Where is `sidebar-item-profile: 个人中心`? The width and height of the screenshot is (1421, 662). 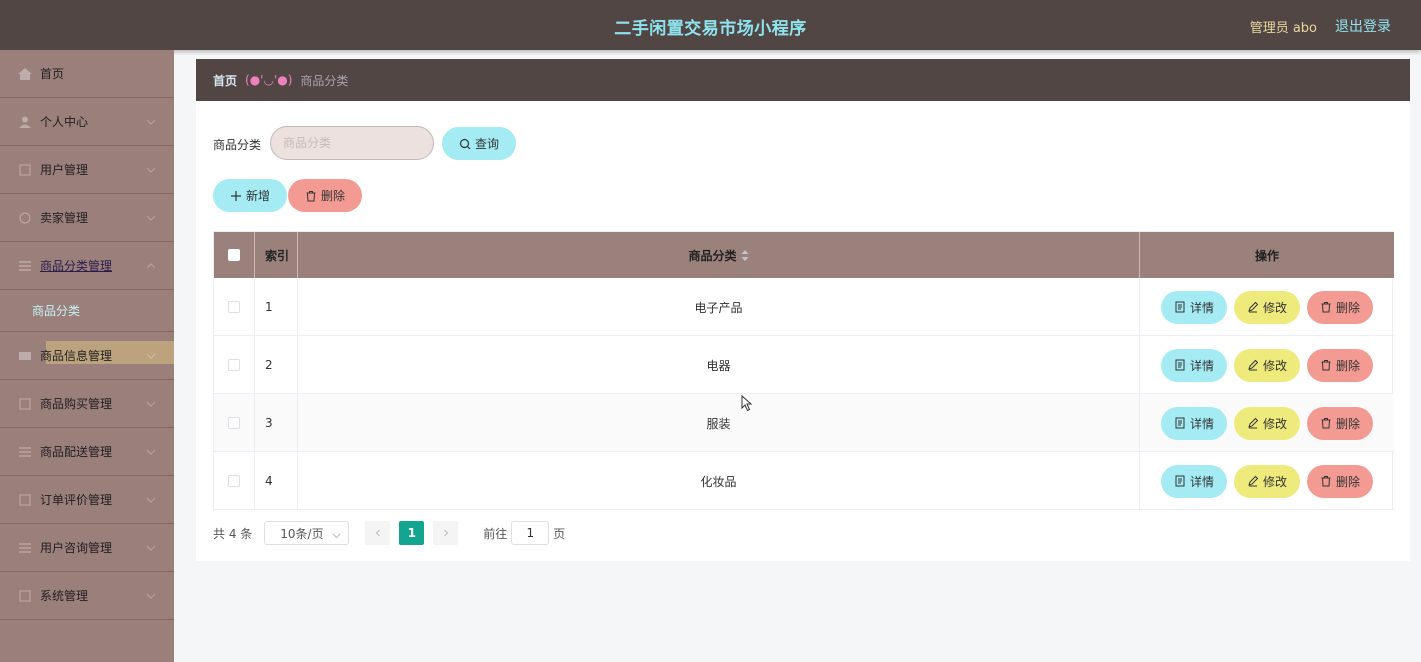 sidebar-item-profile: 个人中心 is located at coordinates (87, 122).